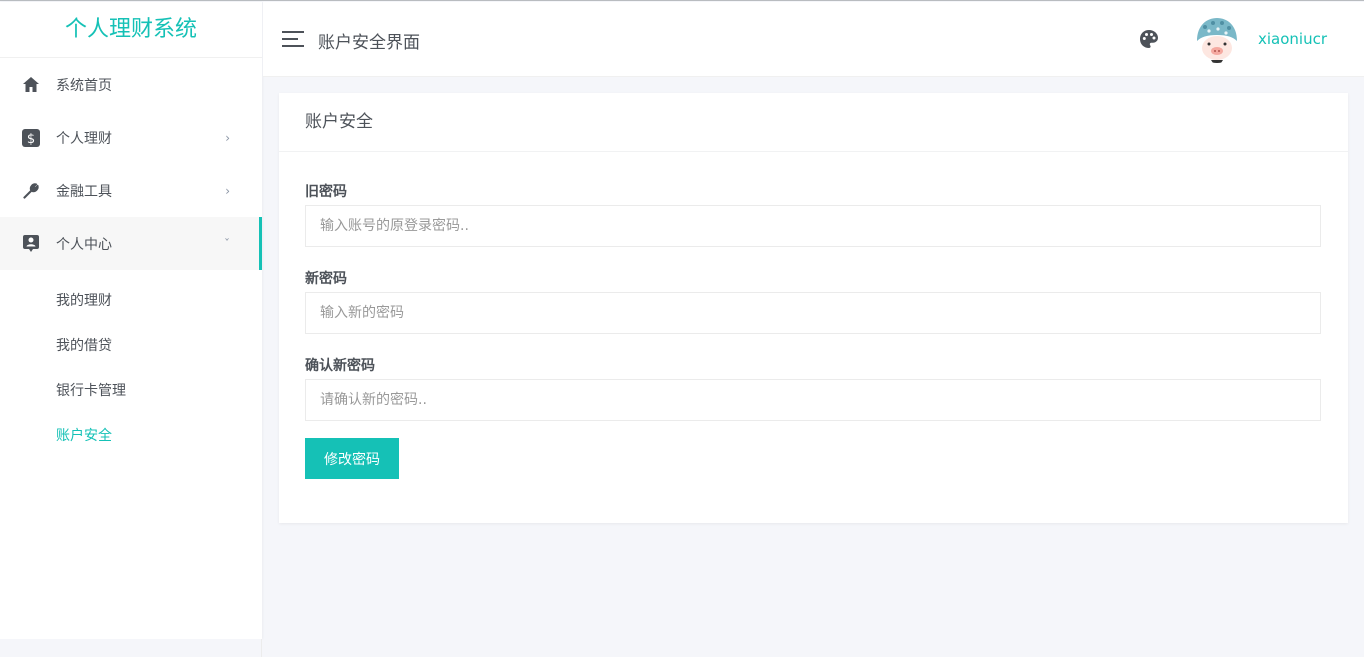 The width and height of the screenshot is (1364, 657). Describe the element at coordinates (131, 648) in the screenshot. I see `sidebar-footer` at that location.